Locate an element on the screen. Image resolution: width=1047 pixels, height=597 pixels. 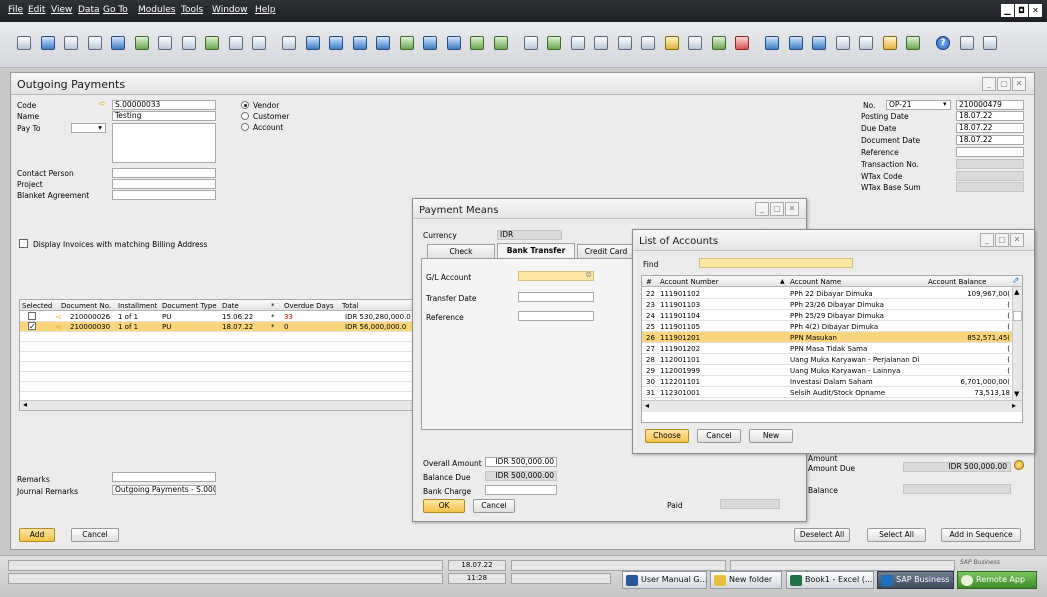
project-field is located at coordinates (164, 184).